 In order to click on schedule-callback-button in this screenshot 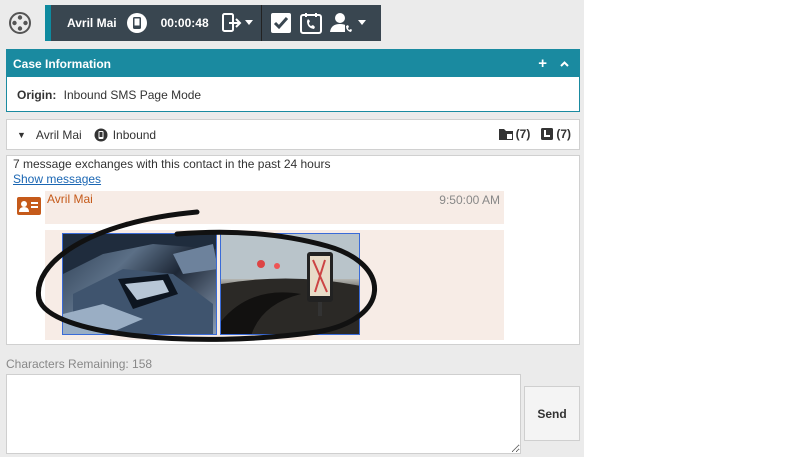, I will do `click(310, 23)`.